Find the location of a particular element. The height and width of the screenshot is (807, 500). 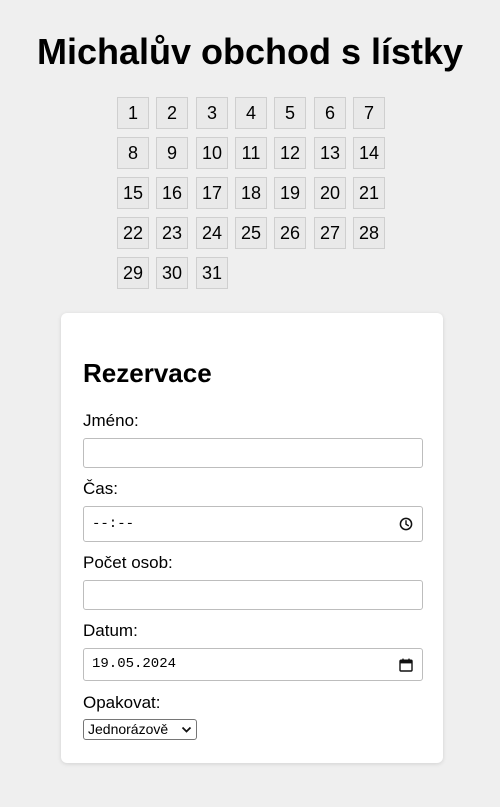

name-label: Jméno: is located at coordinates (111, 420).